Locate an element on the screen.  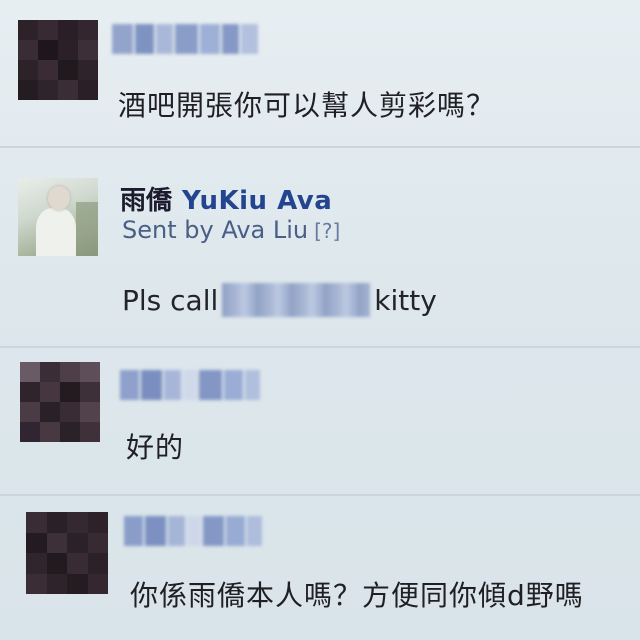
sender-name: 雨僑 YuKiu Ava is located at coordinates (226, 198).